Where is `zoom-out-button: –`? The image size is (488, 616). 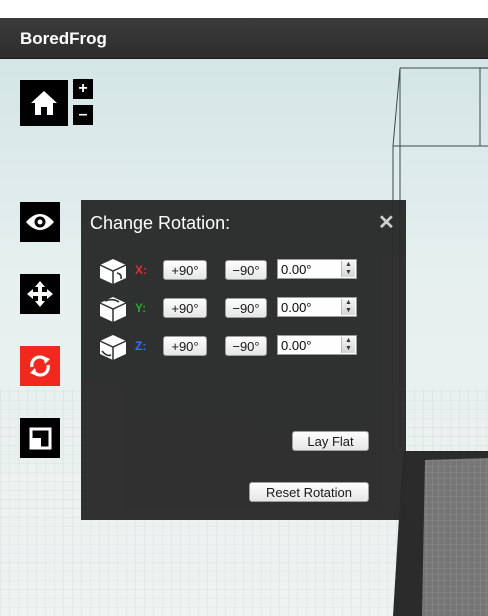
zoom-out-button: – is located at coordinates (83, 115).